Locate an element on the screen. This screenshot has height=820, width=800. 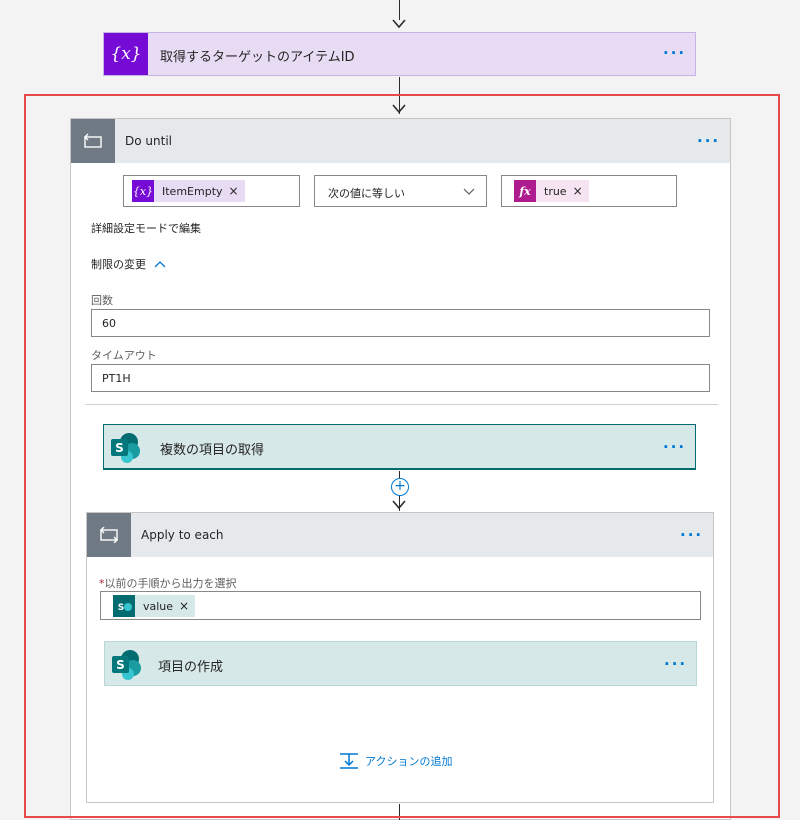
create-item-card: S 項目の作成 ··· is located at coordinates (400, 663).